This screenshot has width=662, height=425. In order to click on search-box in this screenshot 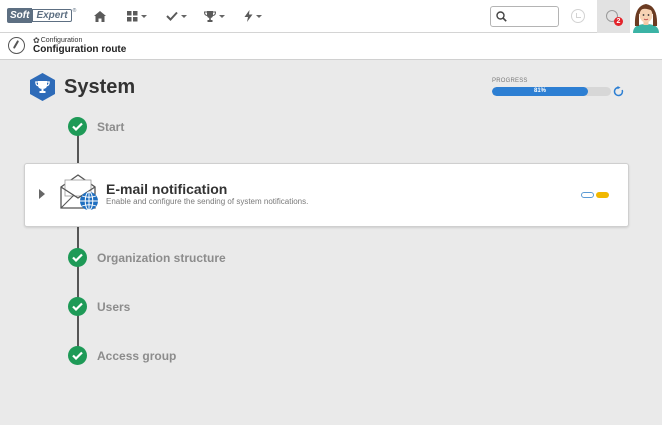, I will do `click(524, 16)`.